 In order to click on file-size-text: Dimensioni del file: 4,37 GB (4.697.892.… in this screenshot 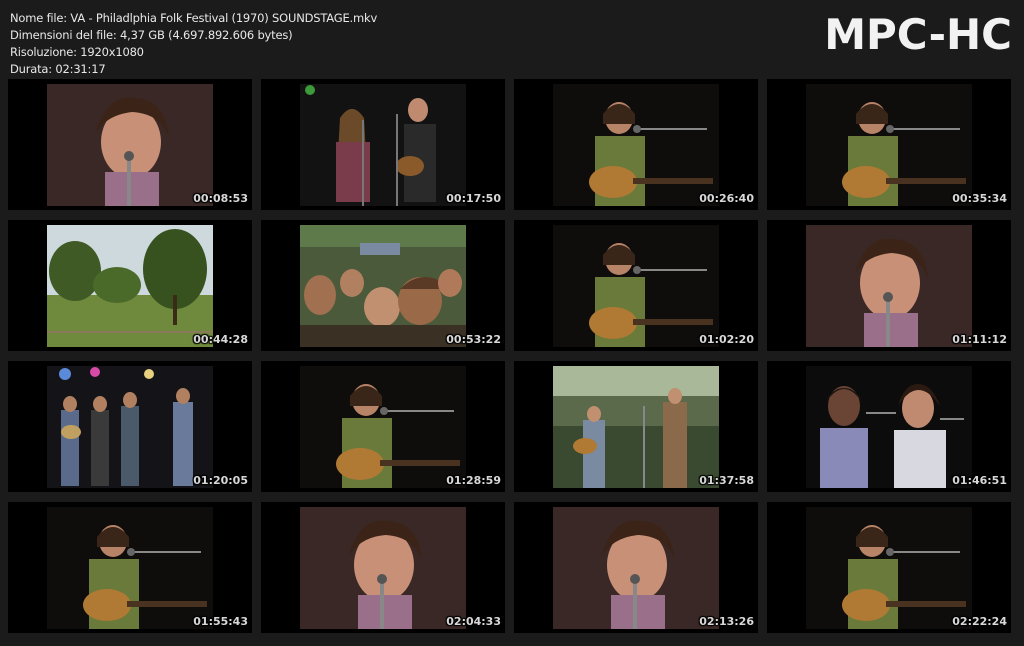, I will do `click(151, 35)`.